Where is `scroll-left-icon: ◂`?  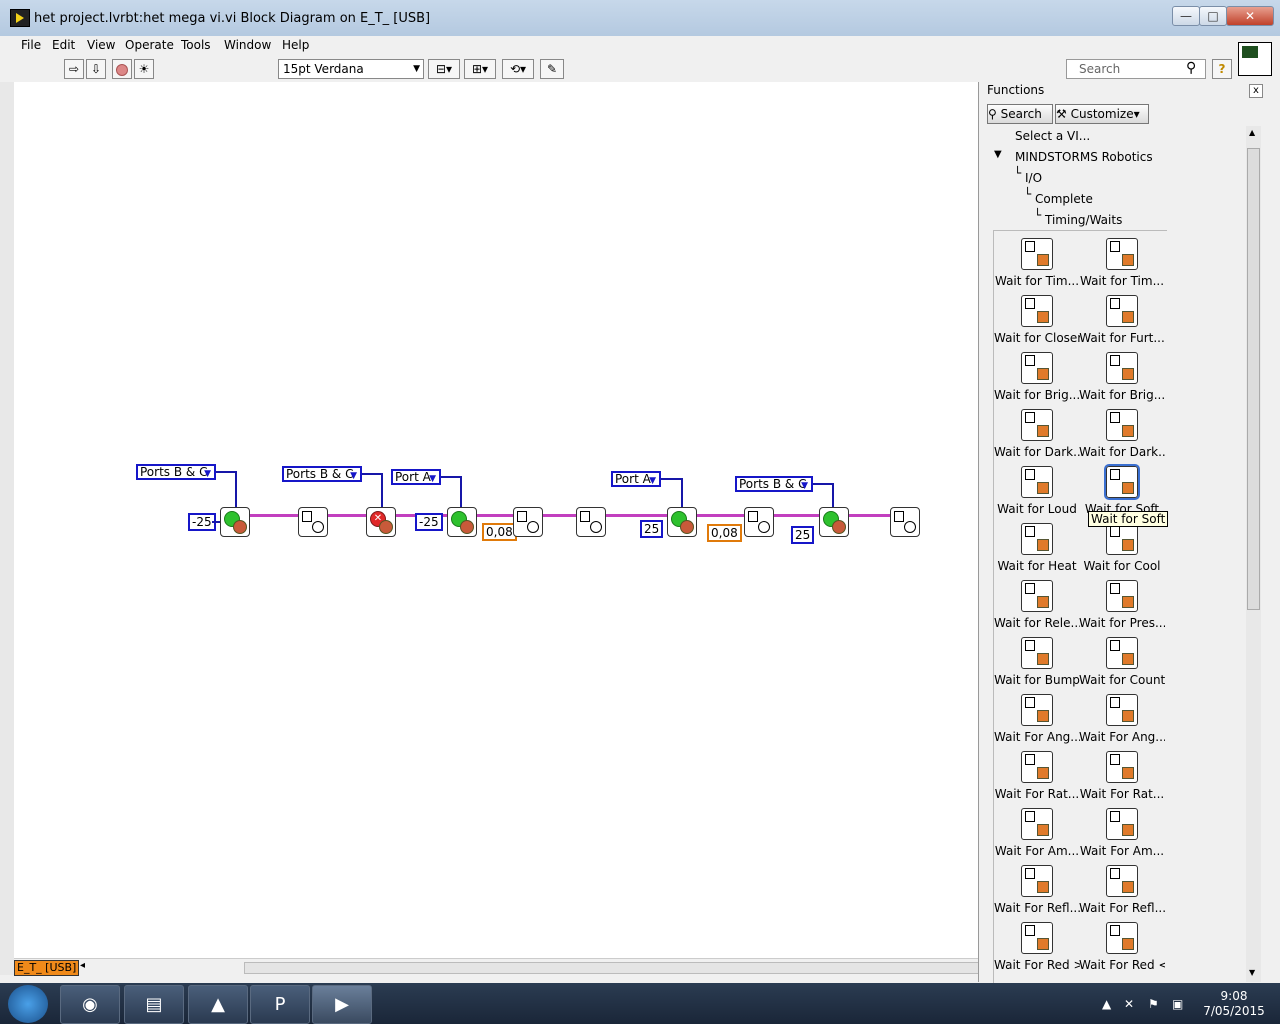 scroll-left-icon: ◂ is located at coordinates (82, 965).